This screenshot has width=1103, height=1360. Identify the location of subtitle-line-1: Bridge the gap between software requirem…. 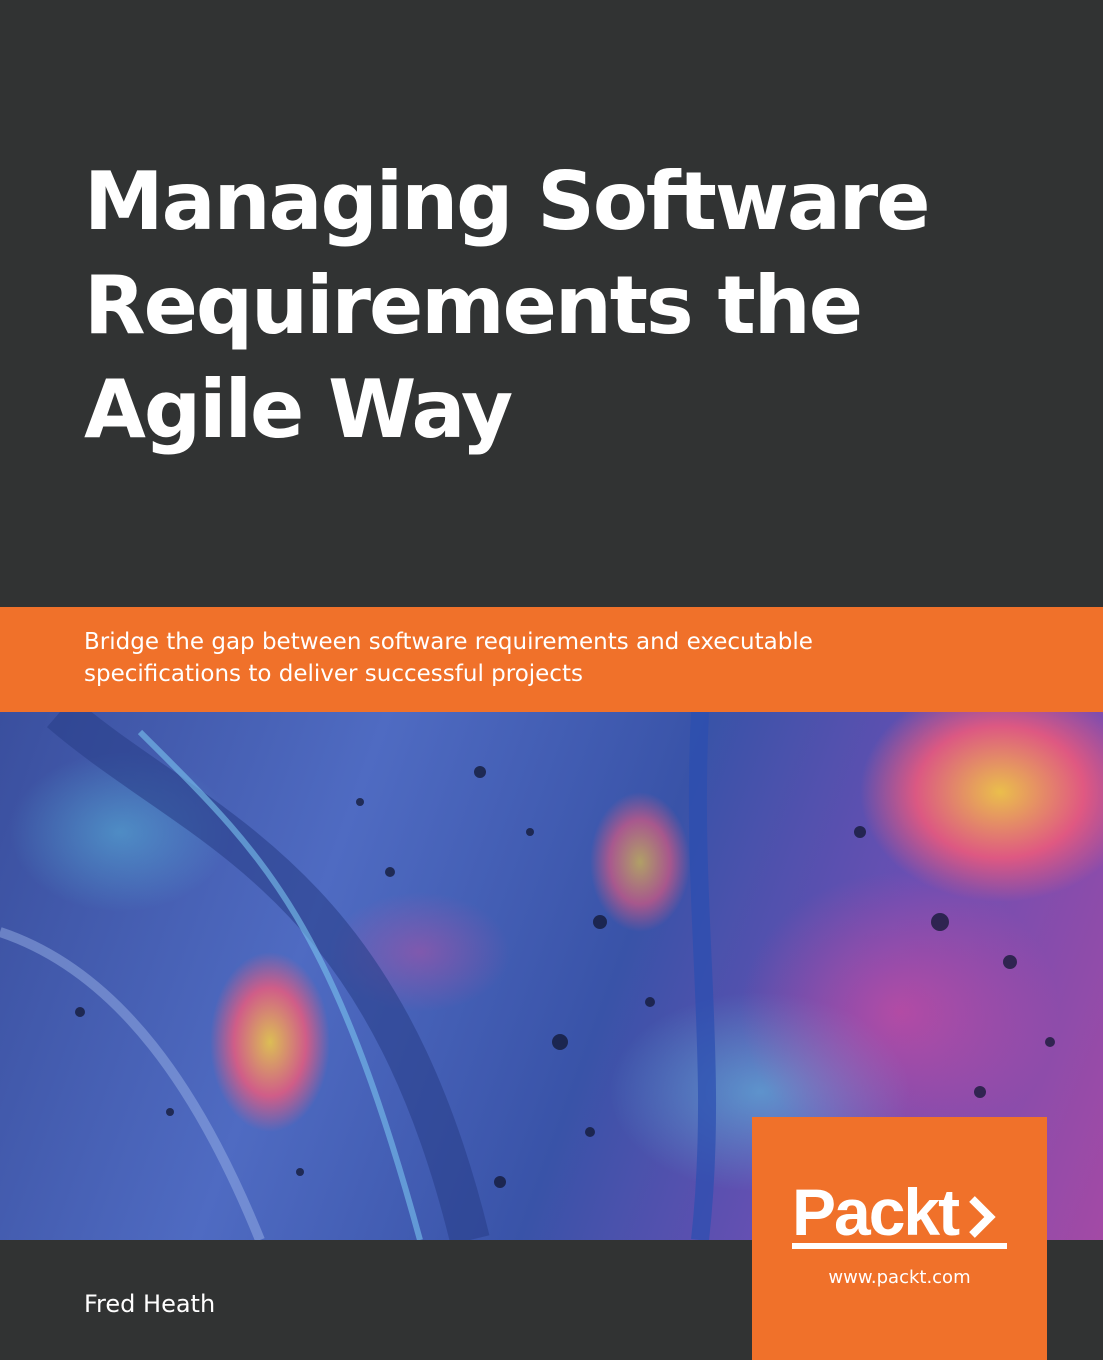
(448, 642).